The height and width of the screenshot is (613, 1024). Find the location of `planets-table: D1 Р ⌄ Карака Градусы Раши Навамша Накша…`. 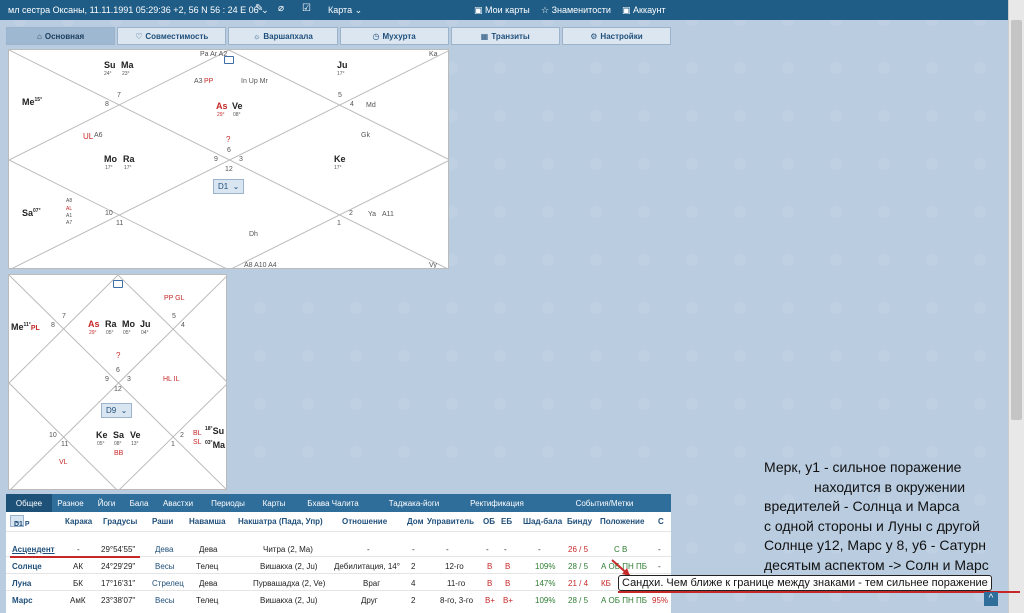

planets-table: D1 Р ⌄ Карака Градусы Раши Навамша Накша… is located at coordinates (338, 562).